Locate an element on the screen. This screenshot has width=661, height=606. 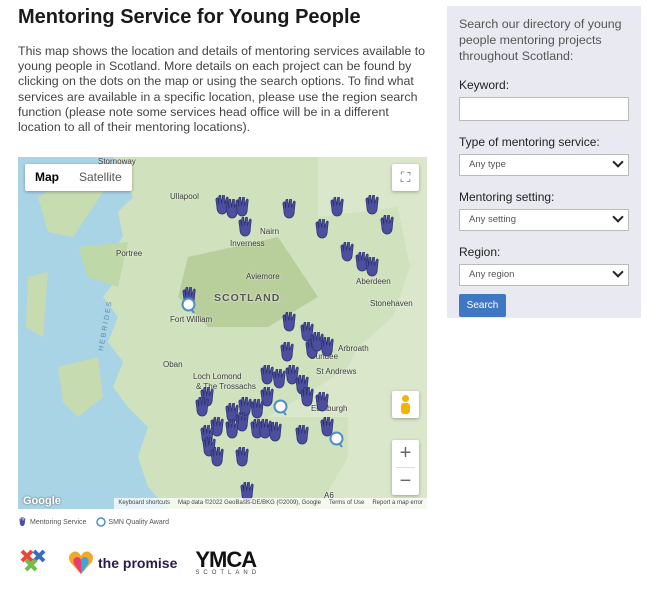
search-button: Search is located at coordinates (482, 305).